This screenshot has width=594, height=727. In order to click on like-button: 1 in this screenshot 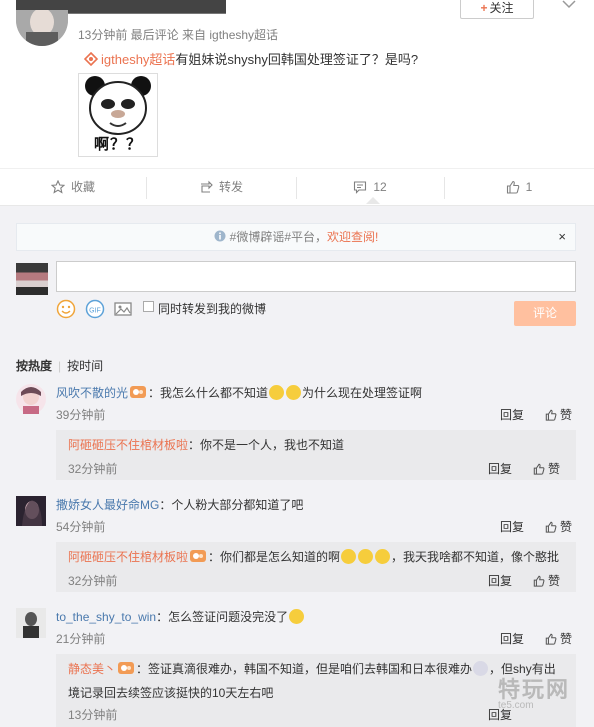, I will do `click(519, 188)`.